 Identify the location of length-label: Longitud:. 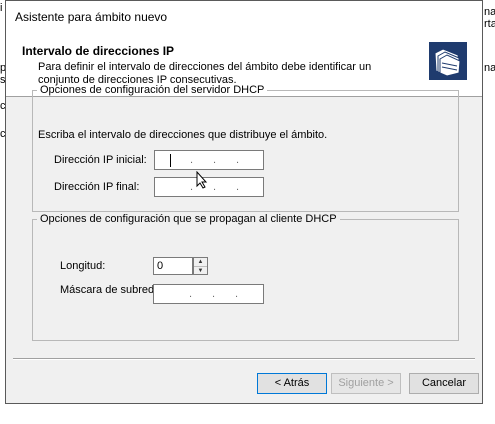
(83, 266).